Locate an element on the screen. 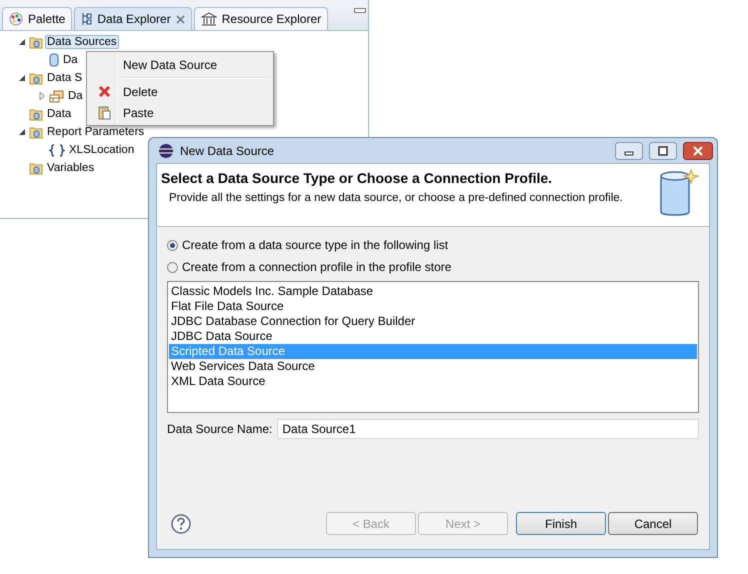  delete-icon is located at coordinates (104, 91).